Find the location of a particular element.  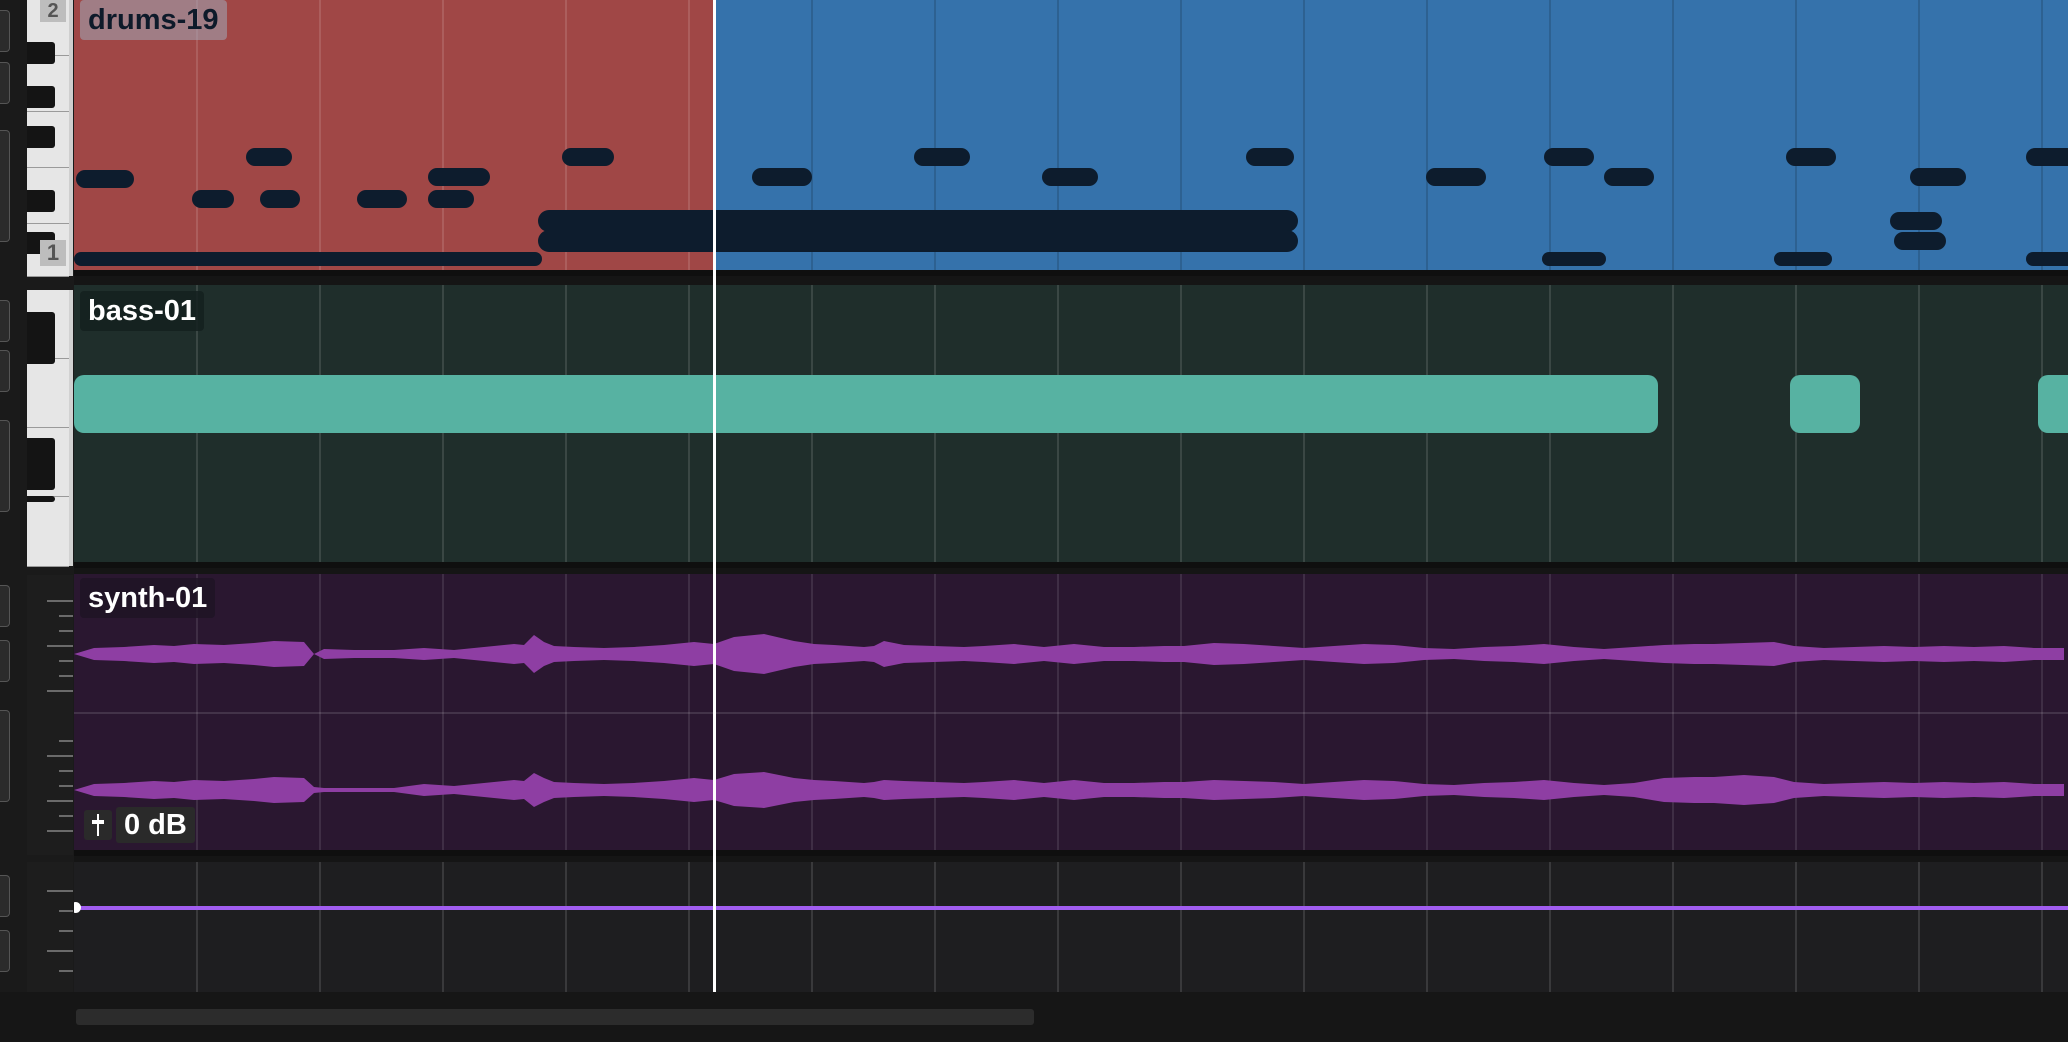

drums-clip-label: drums-19 is located at coordinates (153, 20).